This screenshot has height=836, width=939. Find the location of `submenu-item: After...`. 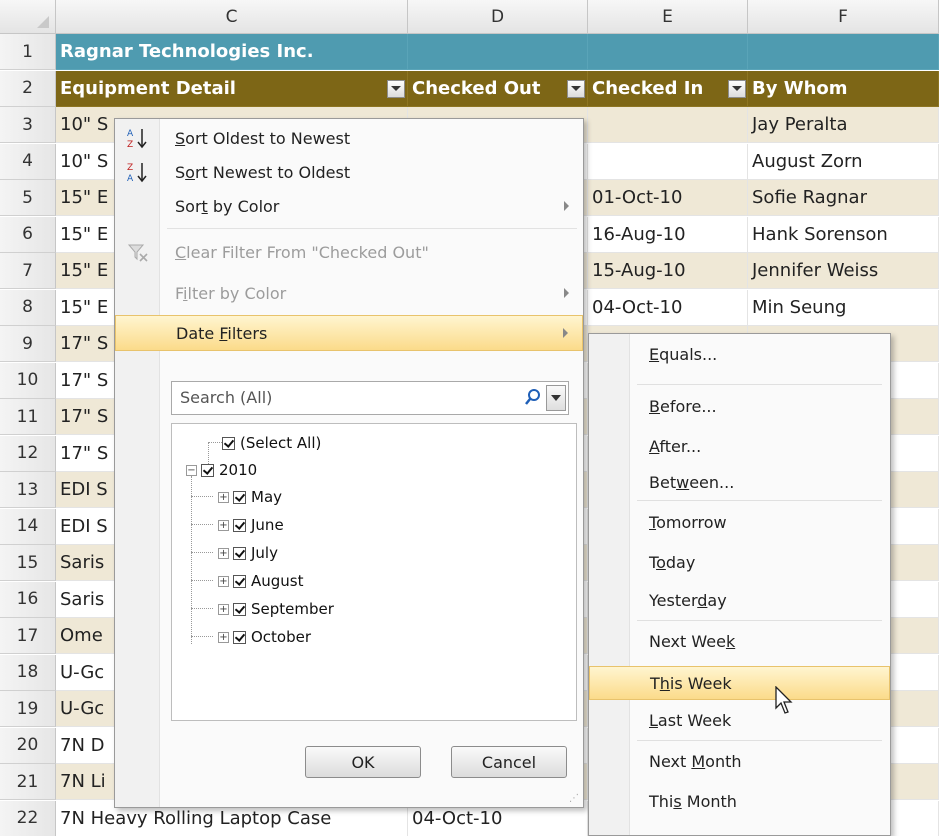

submenu-item: After... is located at coordinates (739, 446).